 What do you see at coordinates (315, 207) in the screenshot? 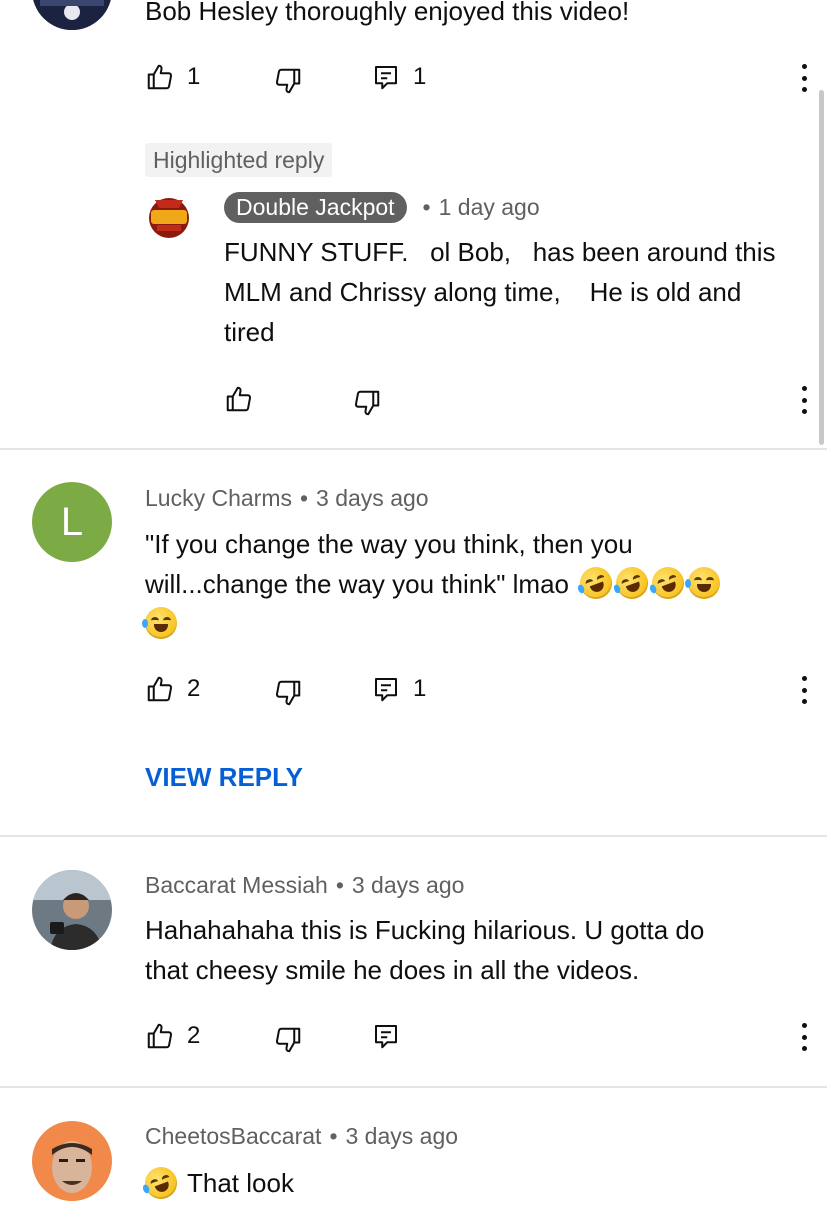
I see `author-chip-double-jackpot: Double Jackpot` at bounding box center [315, 207].